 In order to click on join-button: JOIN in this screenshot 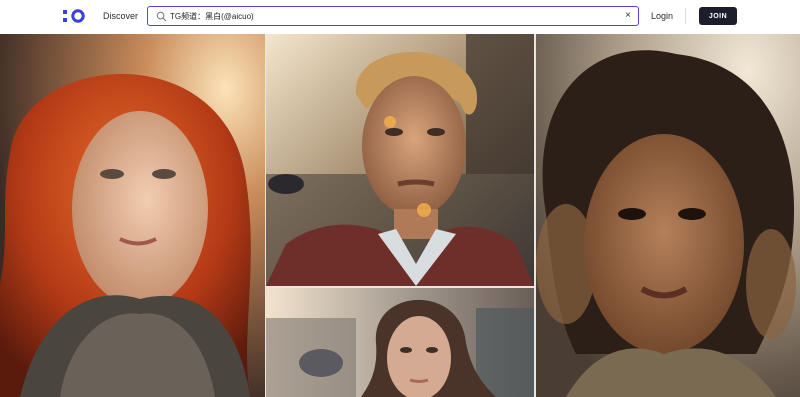, I will do `click(718, 16)`.